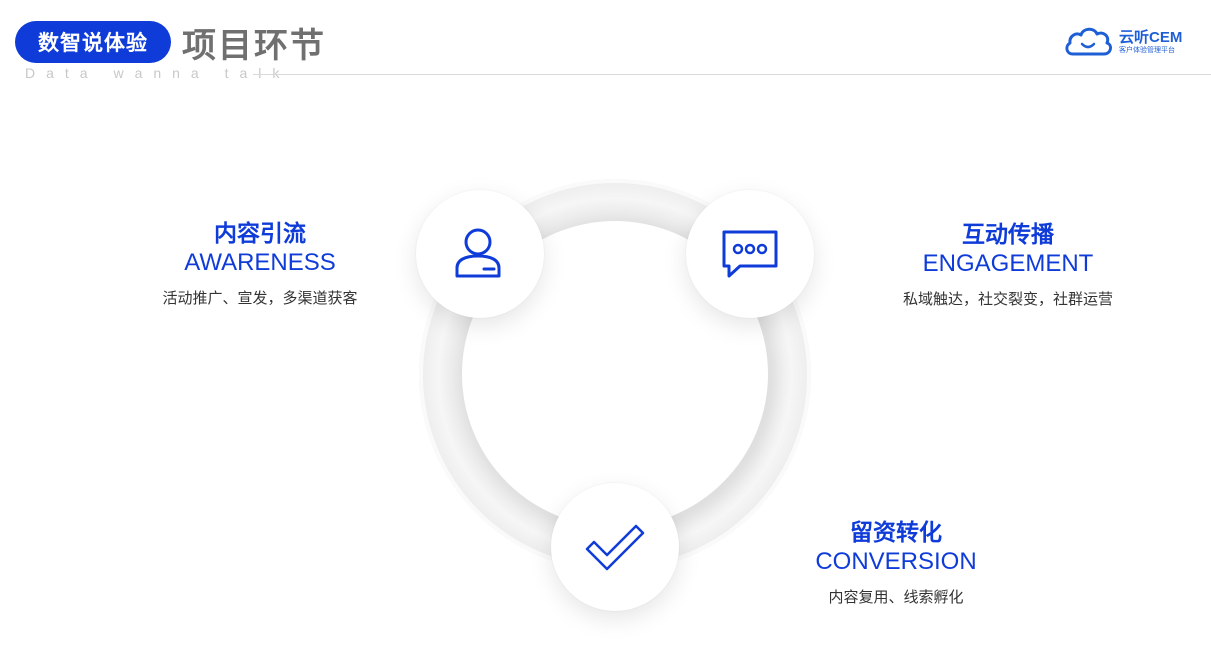 Image resolution: width=1211 pixels, height=650 pixels. Describe the element at coordinates (1151, 37) in the screenshot. I see `logo-name: 云听CEM` at that location.